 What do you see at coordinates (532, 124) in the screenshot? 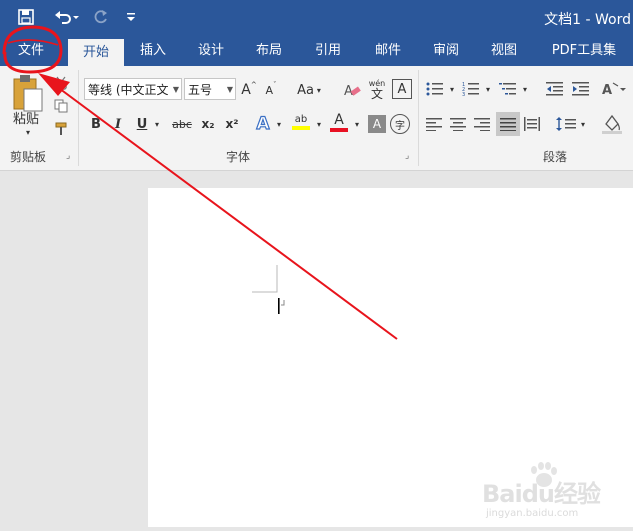
I see `distributed-icon` at bounding box center [532, 124].